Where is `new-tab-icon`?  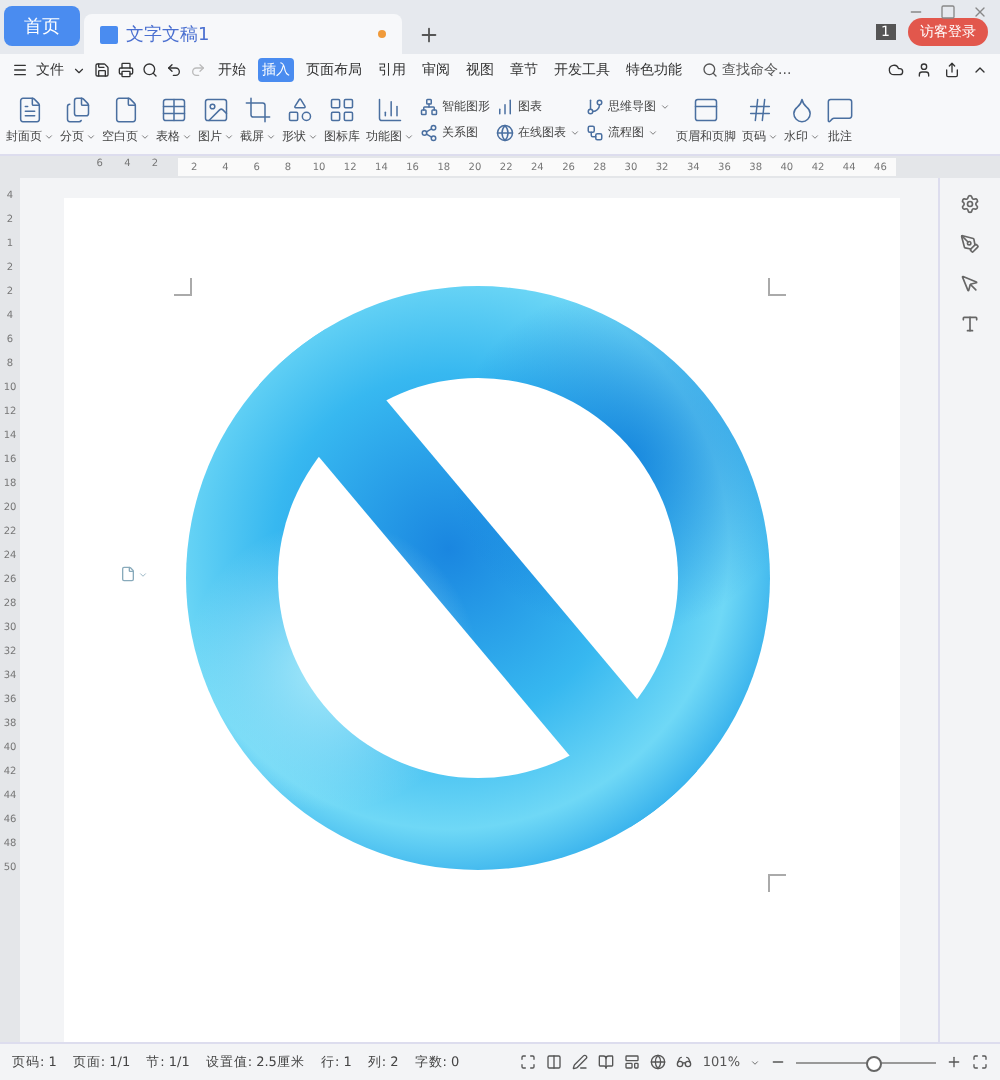
new-tab-icon is located at coordinates (428, 35).